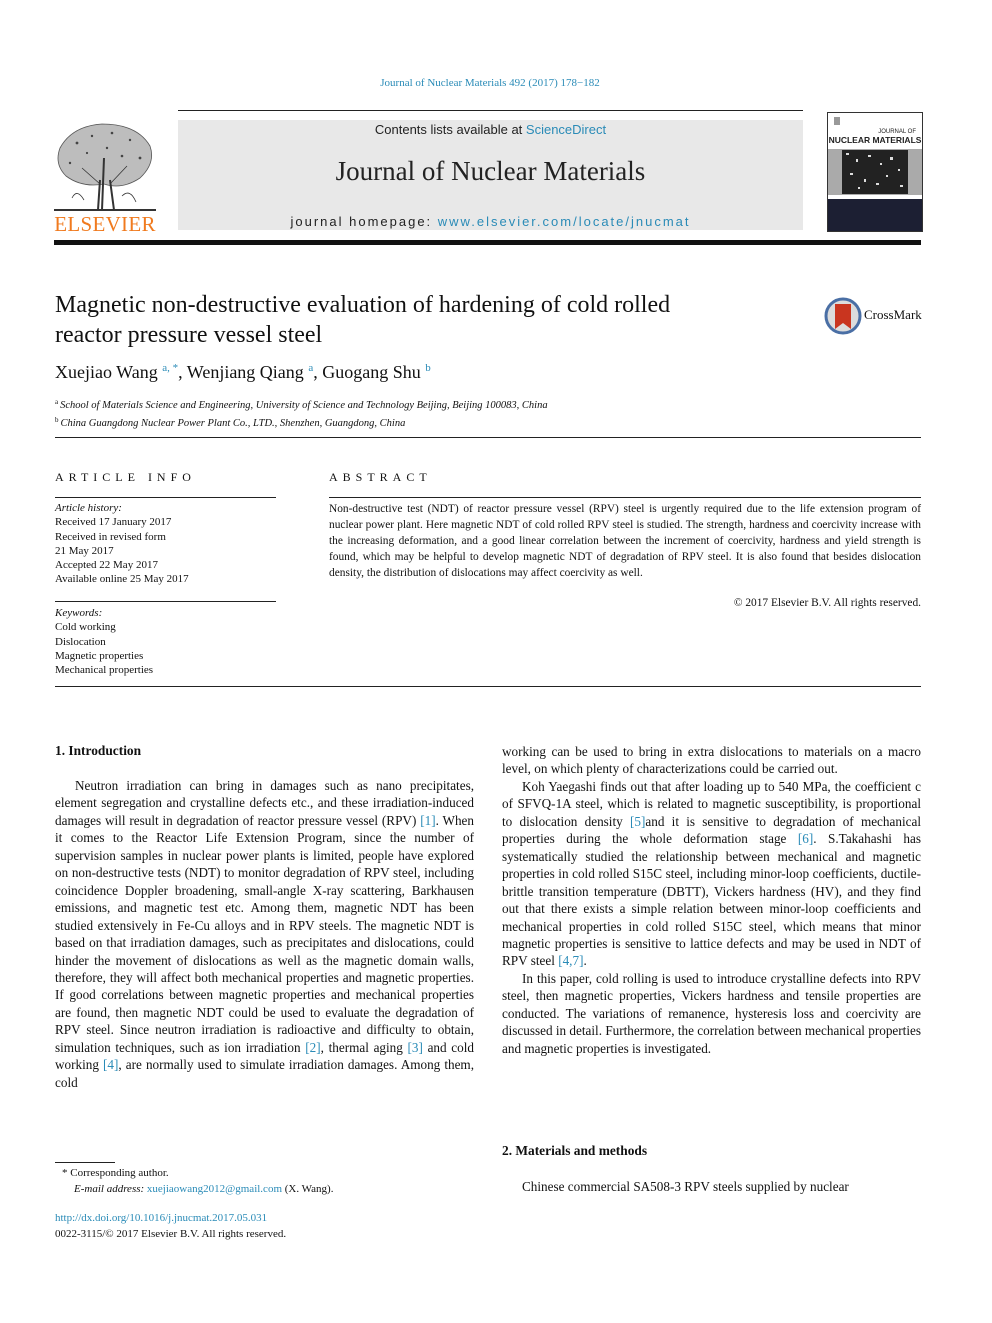  Describe the element at coordinates (98, 750) in the screenshot. I see `section-heading-introduction: 1. Introduction` at that location.